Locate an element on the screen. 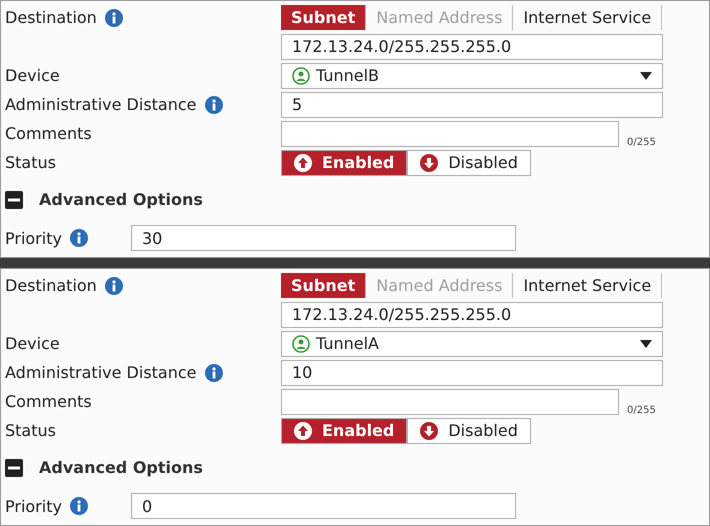 This screenshot has height=526, width=710. priority-field: 0 is located at coordinates (323, 506).